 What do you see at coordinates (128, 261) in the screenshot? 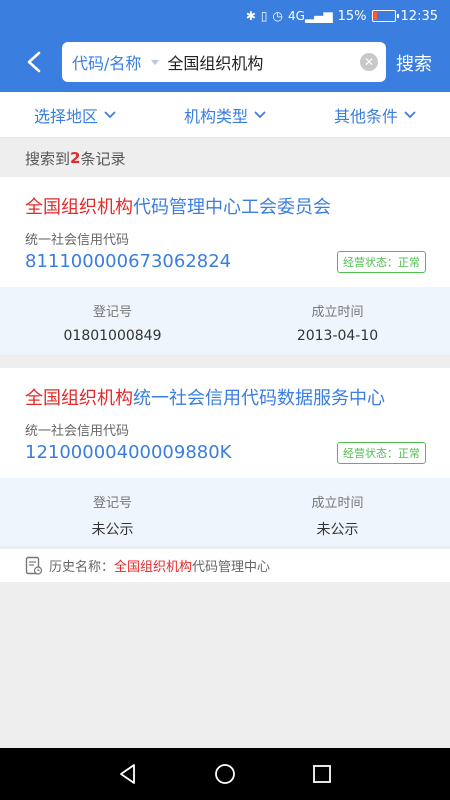
I see `credit-code: 811100000673062824` at bounding box center [128, 261].